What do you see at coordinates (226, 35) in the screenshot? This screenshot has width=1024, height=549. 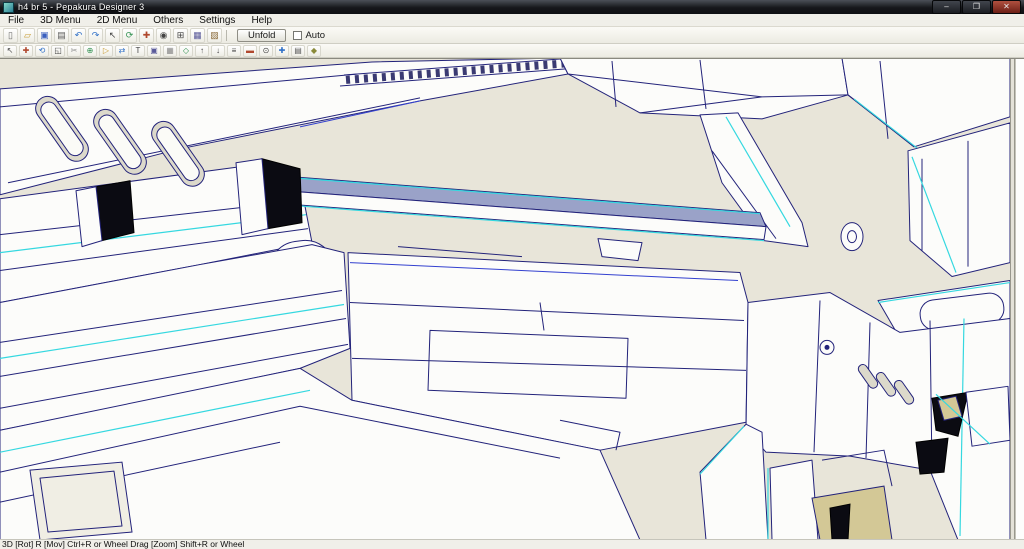 I see `toolbar-separator` at bounding box center [226, 35].